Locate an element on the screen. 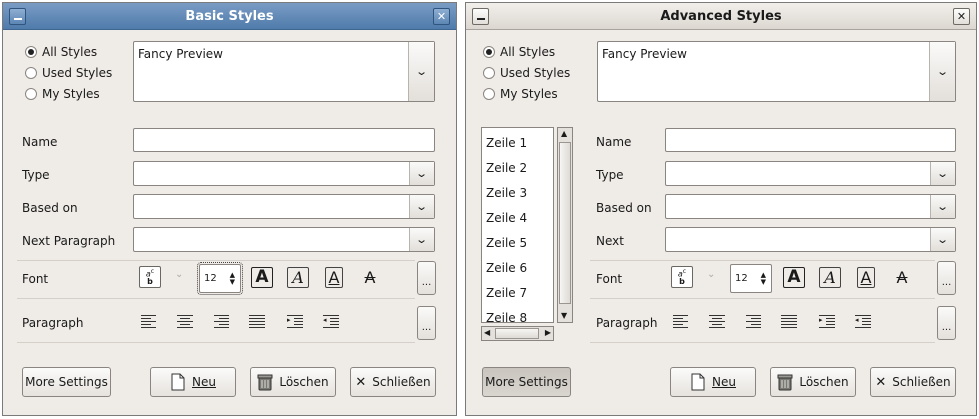  scroll-right-icon: ▶ is located at coordinates (548, 333).